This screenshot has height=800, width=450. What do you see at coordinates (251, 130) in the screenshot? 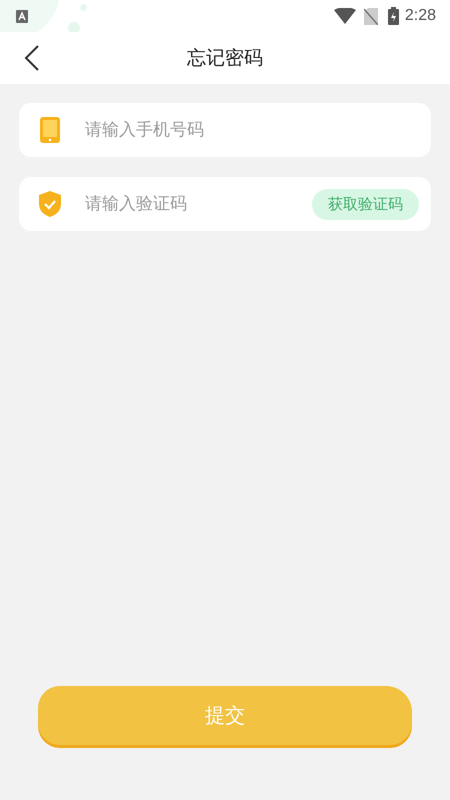
I see `phone-input: 请输入手机号码` at bounding box center [251, 130].